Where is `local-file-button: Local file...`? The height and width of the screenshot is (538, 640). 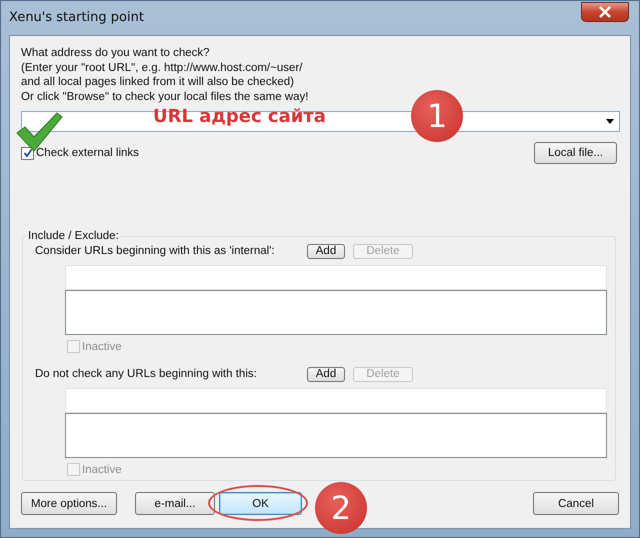
local-file-button: Local file... is located at coordinates (575, 153).